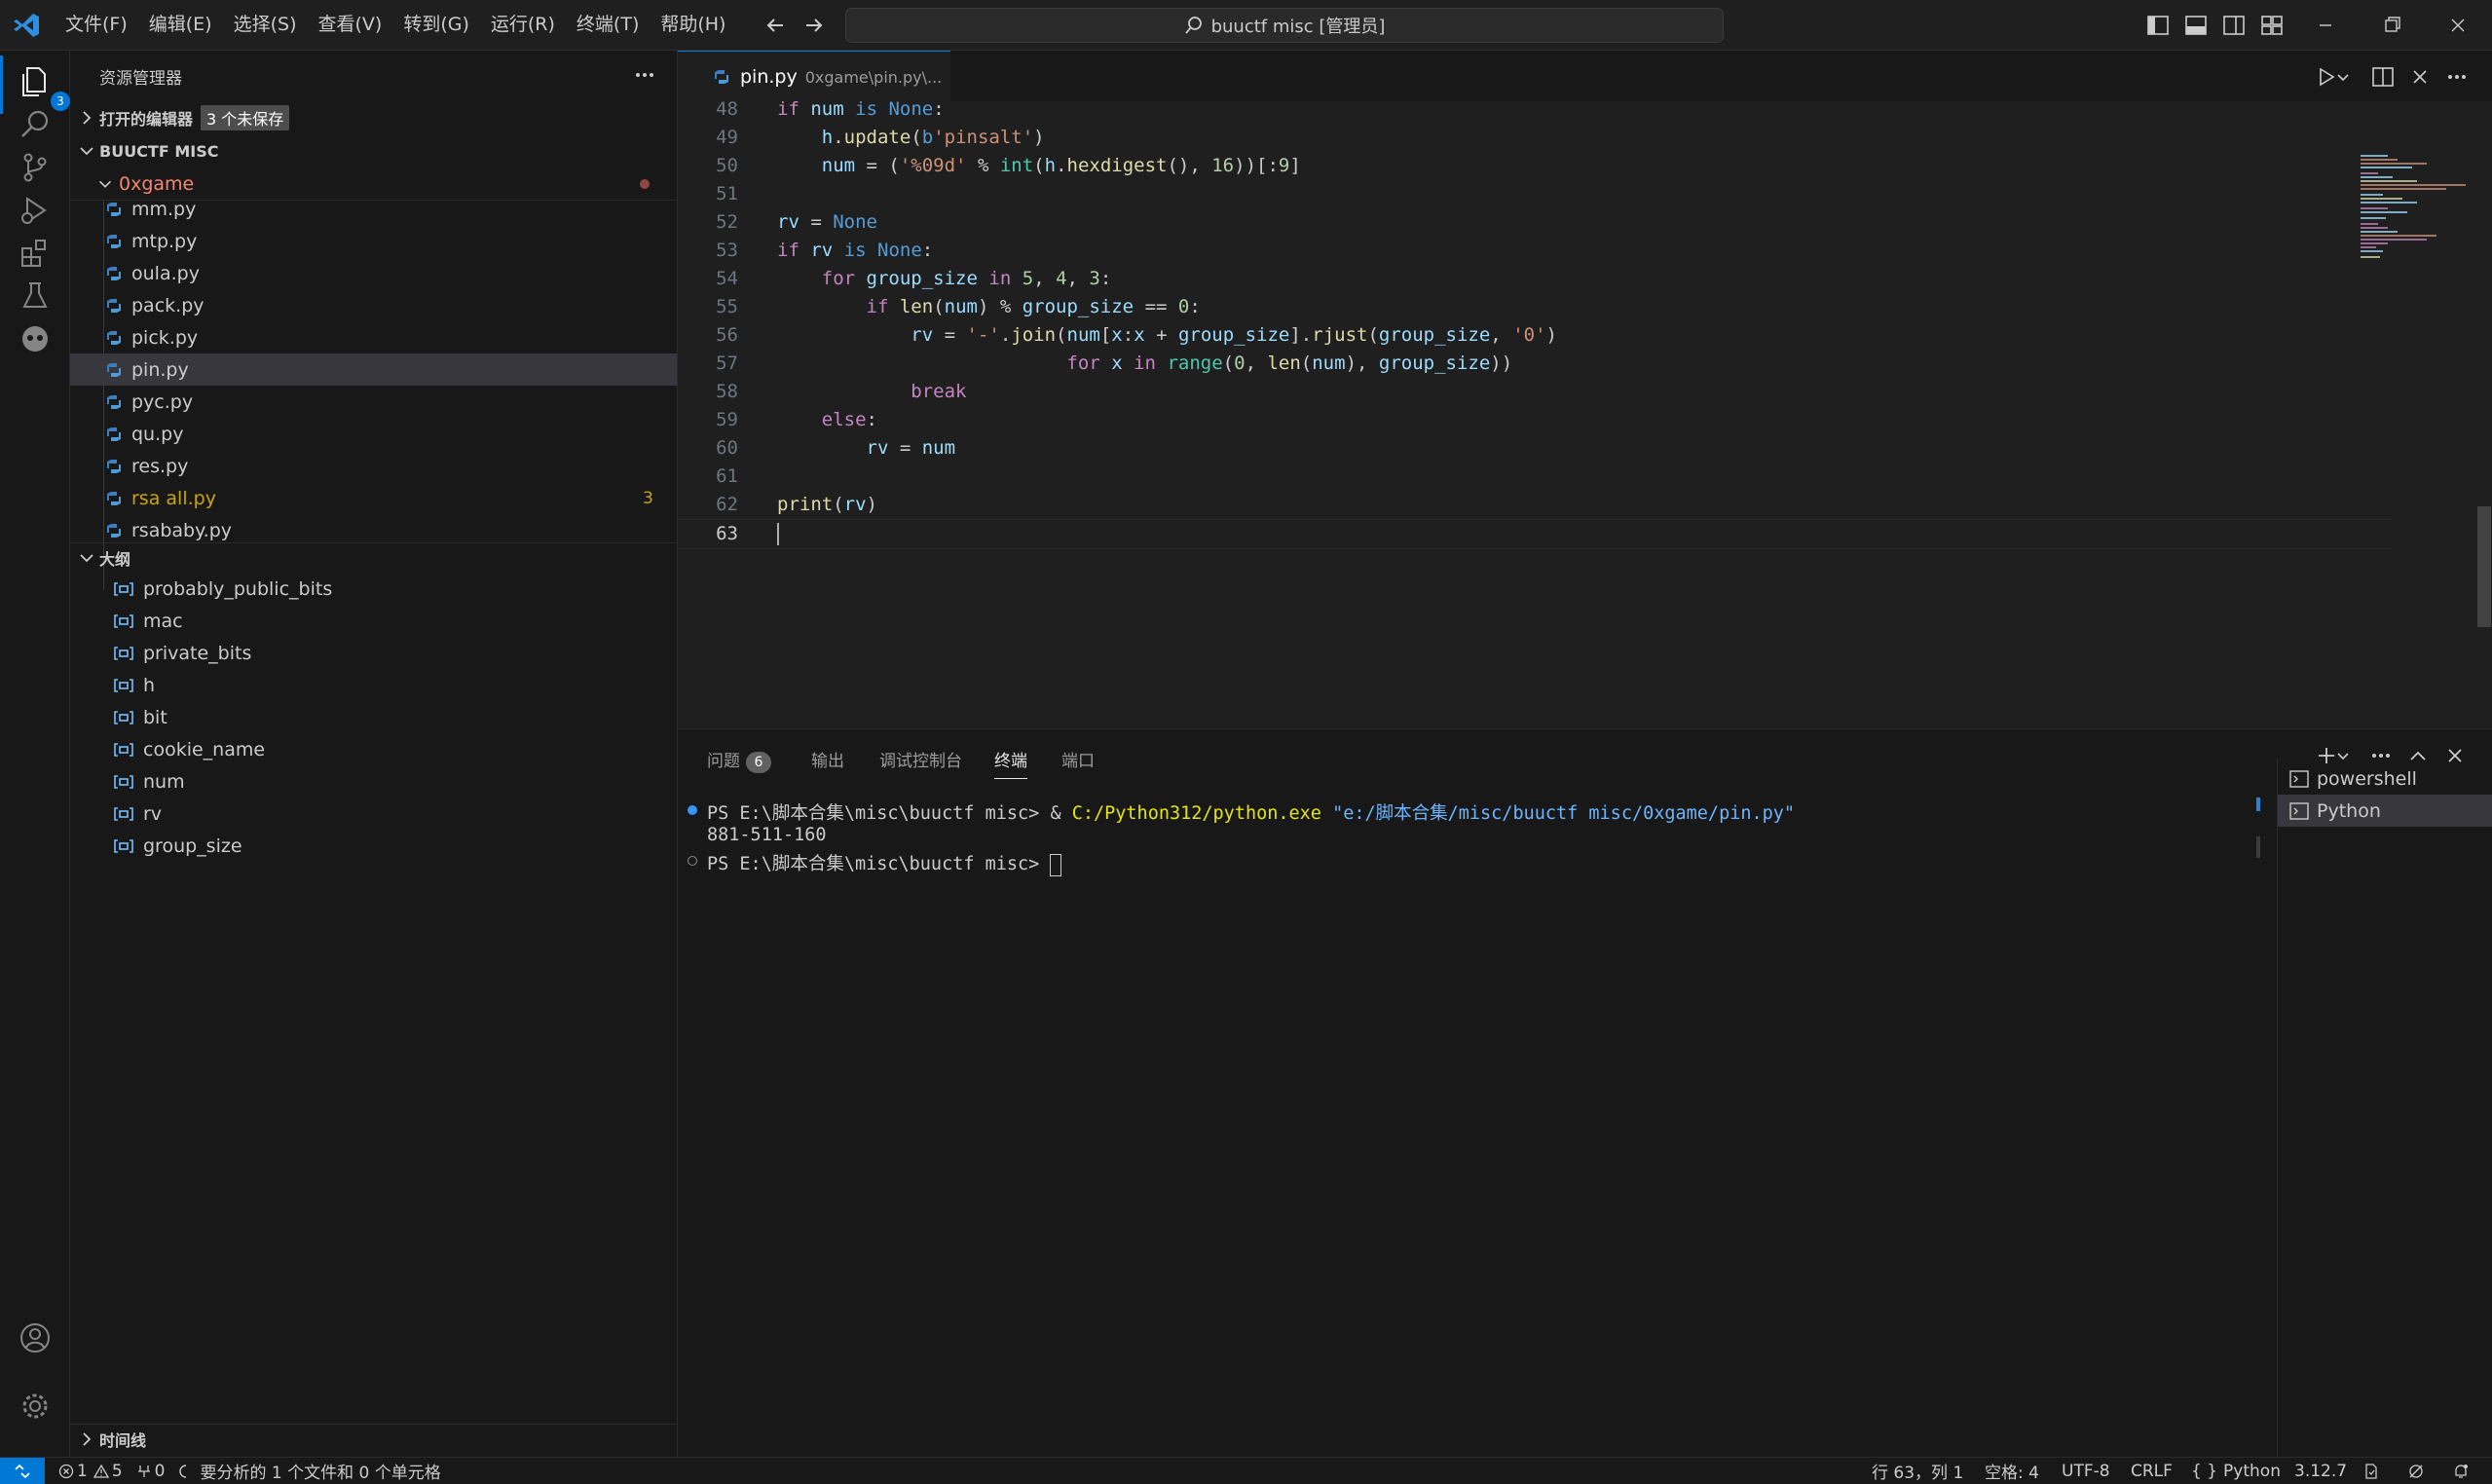 Image resolution: width=2492 pixels, height=1484 pixels. What do you see at coordinates (265, 25) in the screenshot?
I see `menu-selection: 选择(S)` at bounding box center [265, 25].